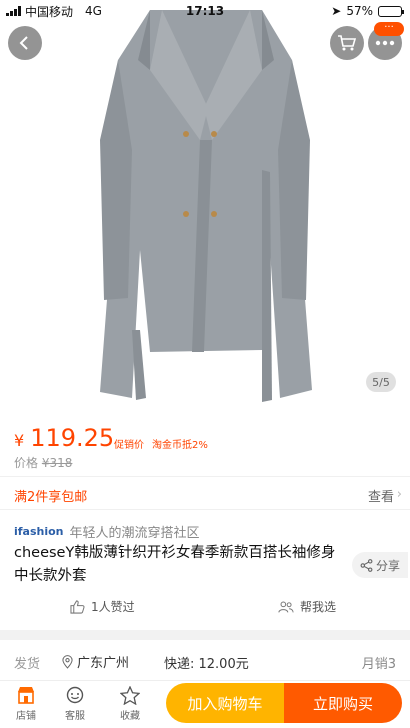 This screenshot has height=728, width=410. Describe the element at coordinates (318, 607) in the screenshot. I see `help-me-pick-label: 帮我选` at that location.